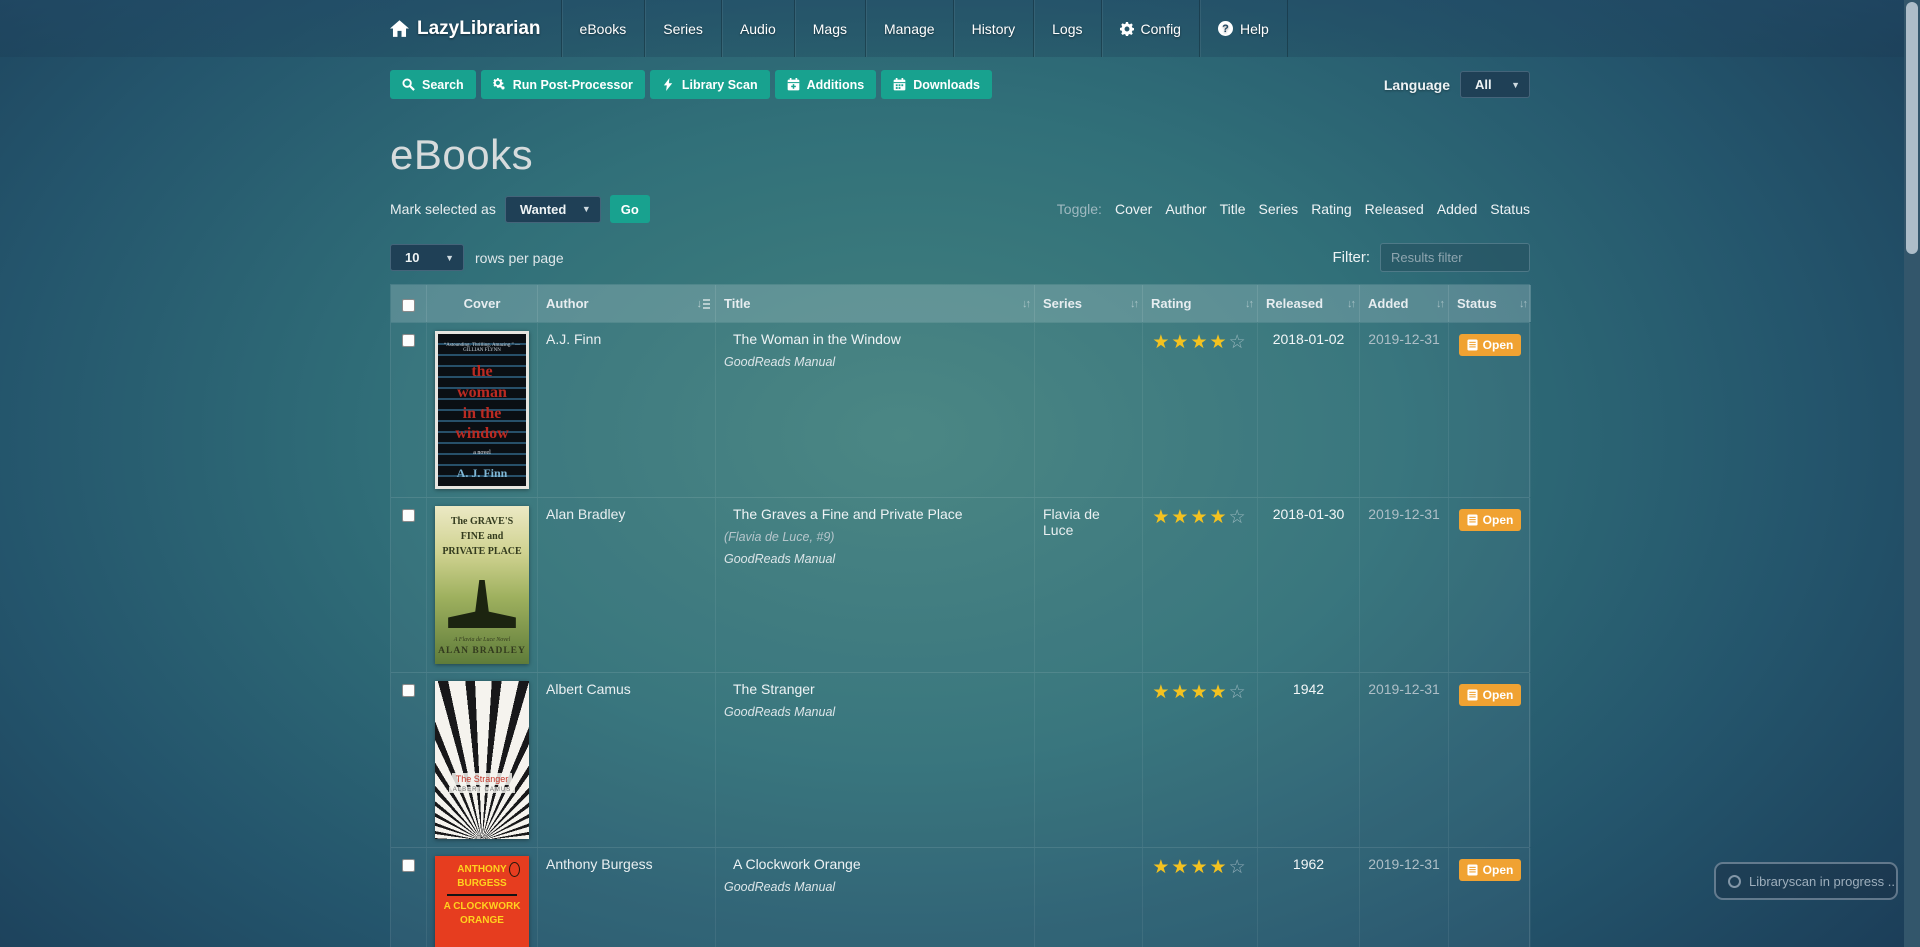 The image size is (1920, 947). I want to click on book-title-link: A Clockwork Orange, so click(875, 864).